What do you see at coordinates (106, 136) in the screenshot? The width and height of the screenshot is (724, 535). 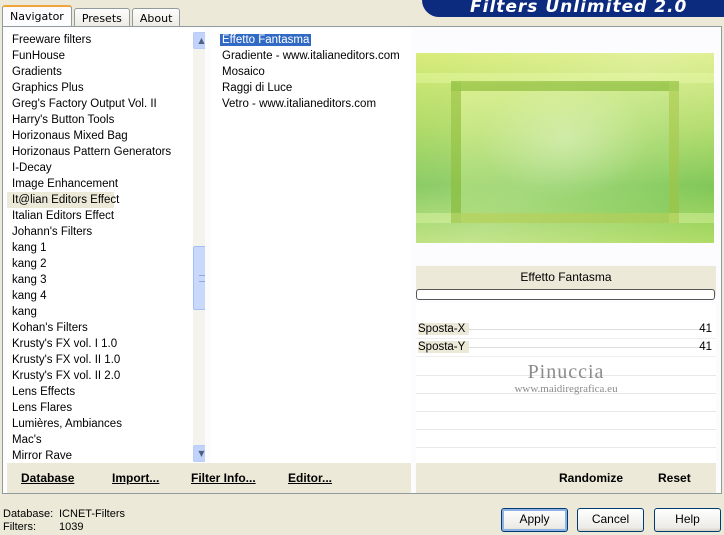 I see `category-item: Horizonaus Mixed Bag` at bounding box center [106, 136].